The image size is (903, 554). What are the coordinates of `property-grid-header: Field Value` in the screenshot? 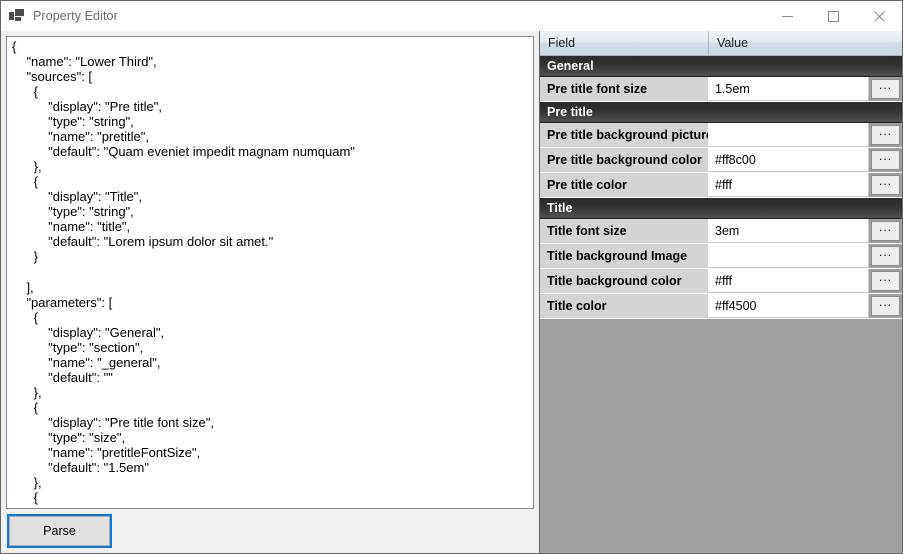 It's located at (721, 43).